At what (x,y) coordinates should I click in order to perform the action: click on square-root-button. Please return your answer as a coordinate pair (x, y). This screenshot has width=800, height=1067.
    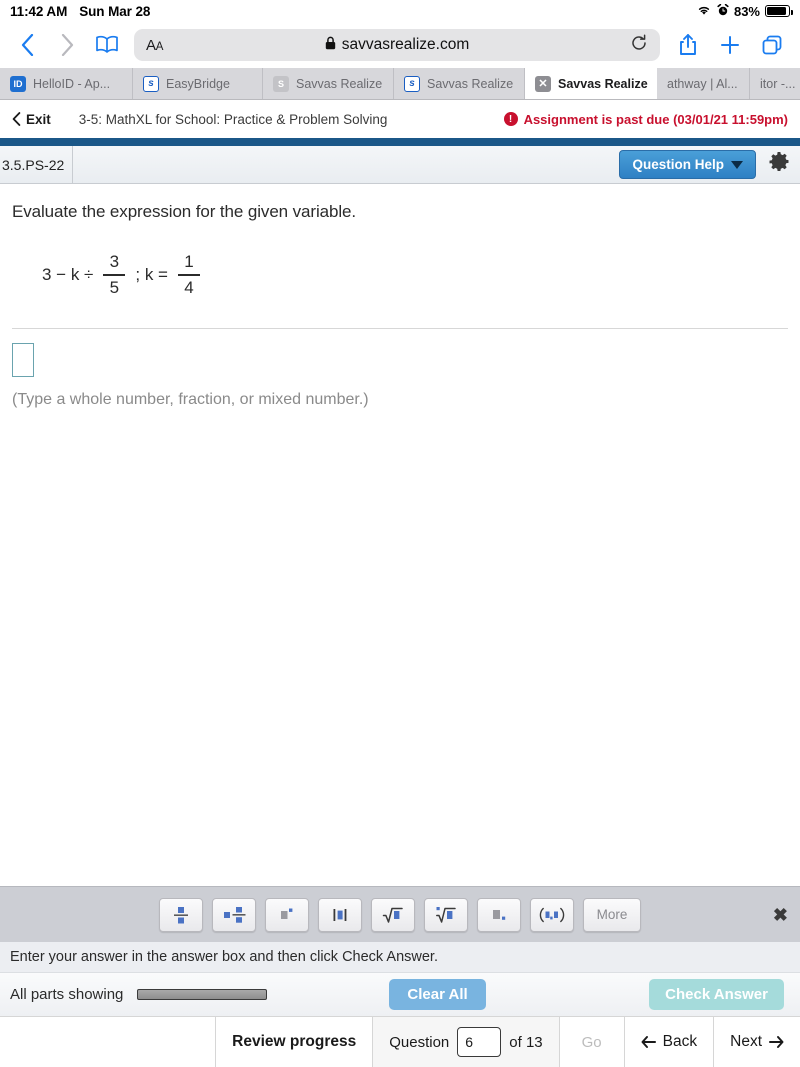
    Looking at the image, I should click on (393, 914).